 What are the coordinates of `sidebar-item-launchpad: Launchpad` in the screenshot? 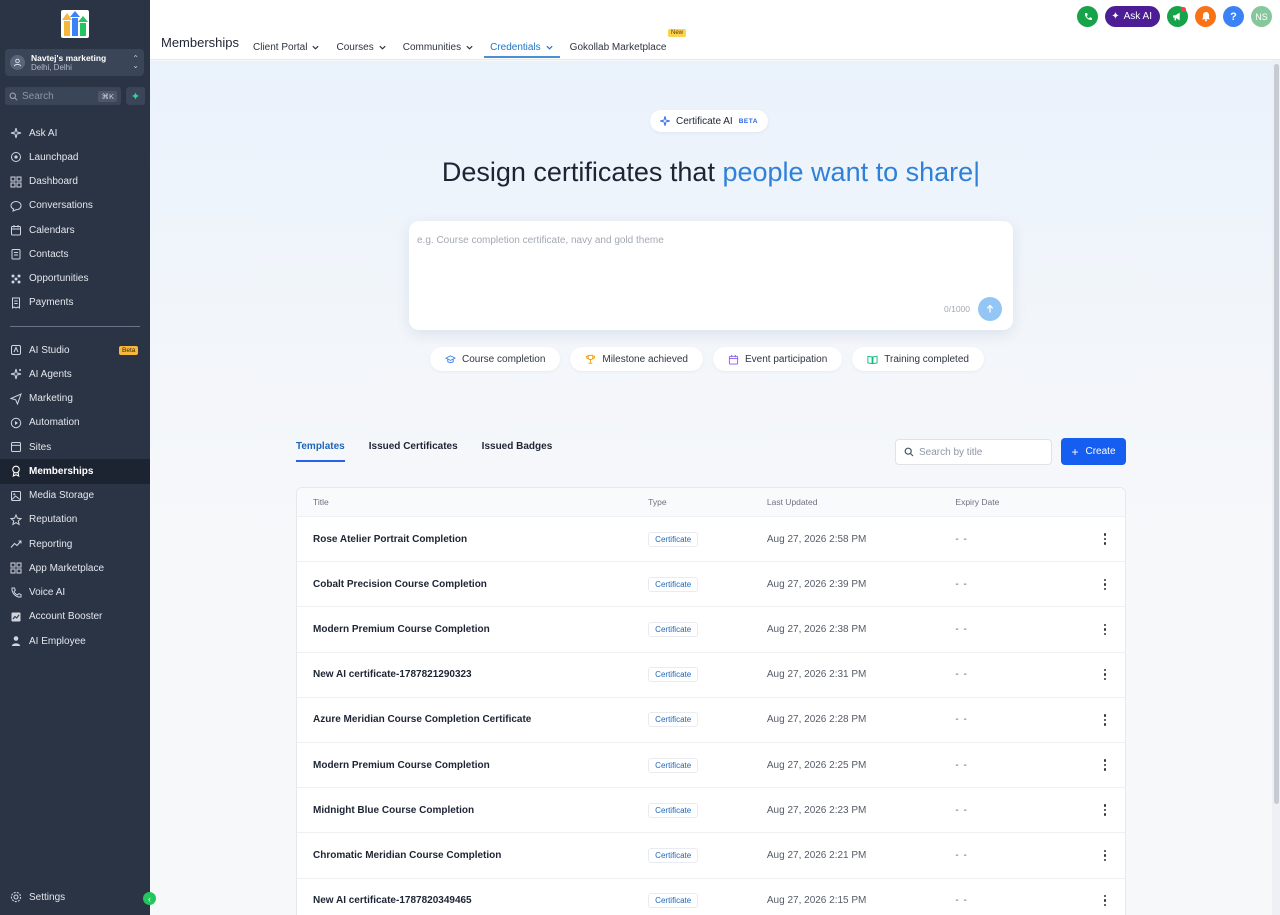 It's located at (75, 157).